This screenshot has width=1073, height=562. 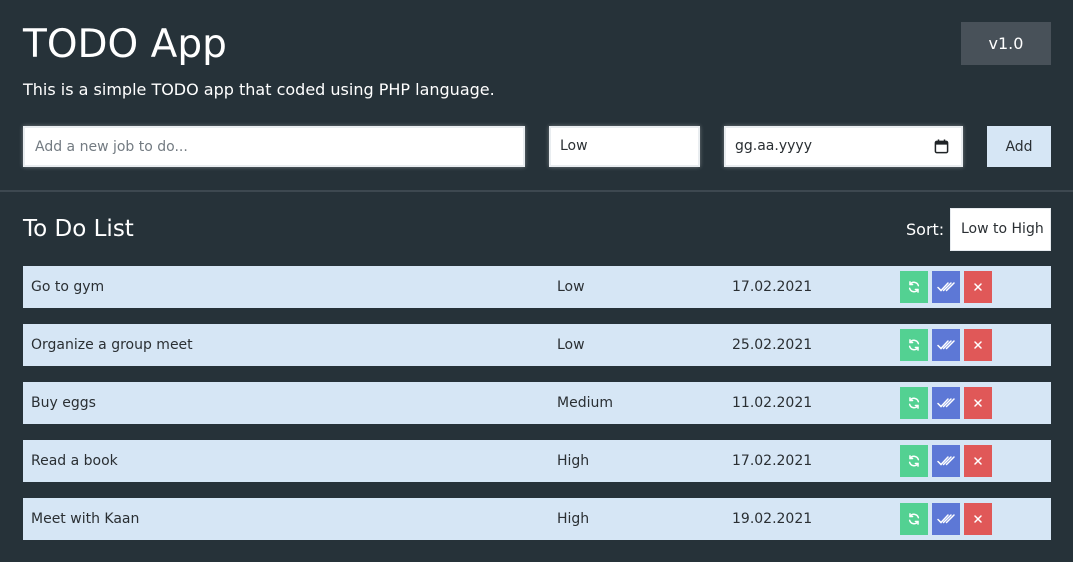 I want to click on todo-row: Read a book High 17.02.2021, so click(x=537, y=461).